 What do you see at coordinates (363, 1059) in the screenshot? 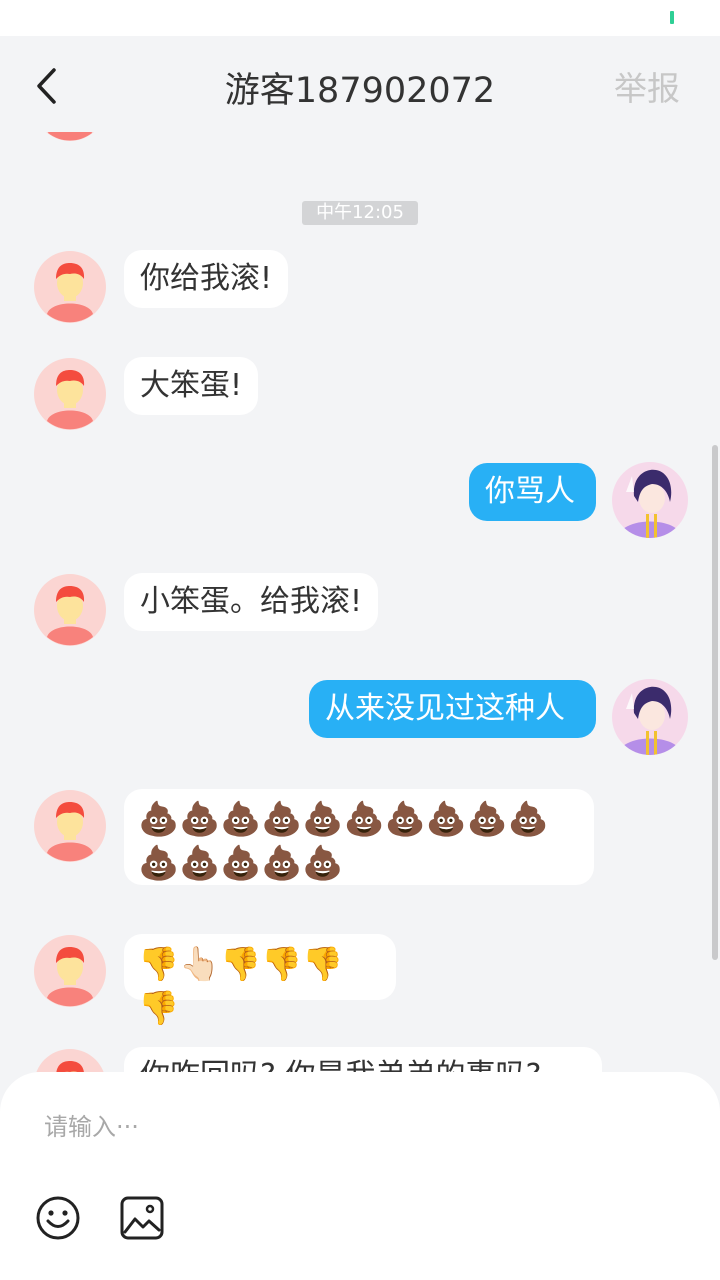
I see `incoming-message: 你咋回吗? 你是我弟弟的事吗?` at bounding box center [363, 1059].